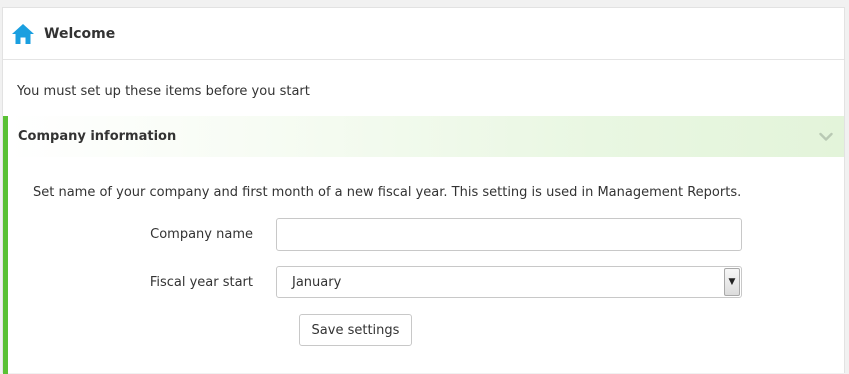  I want to click on dropdown-arrow-icon: ▼, so click(732, 282).